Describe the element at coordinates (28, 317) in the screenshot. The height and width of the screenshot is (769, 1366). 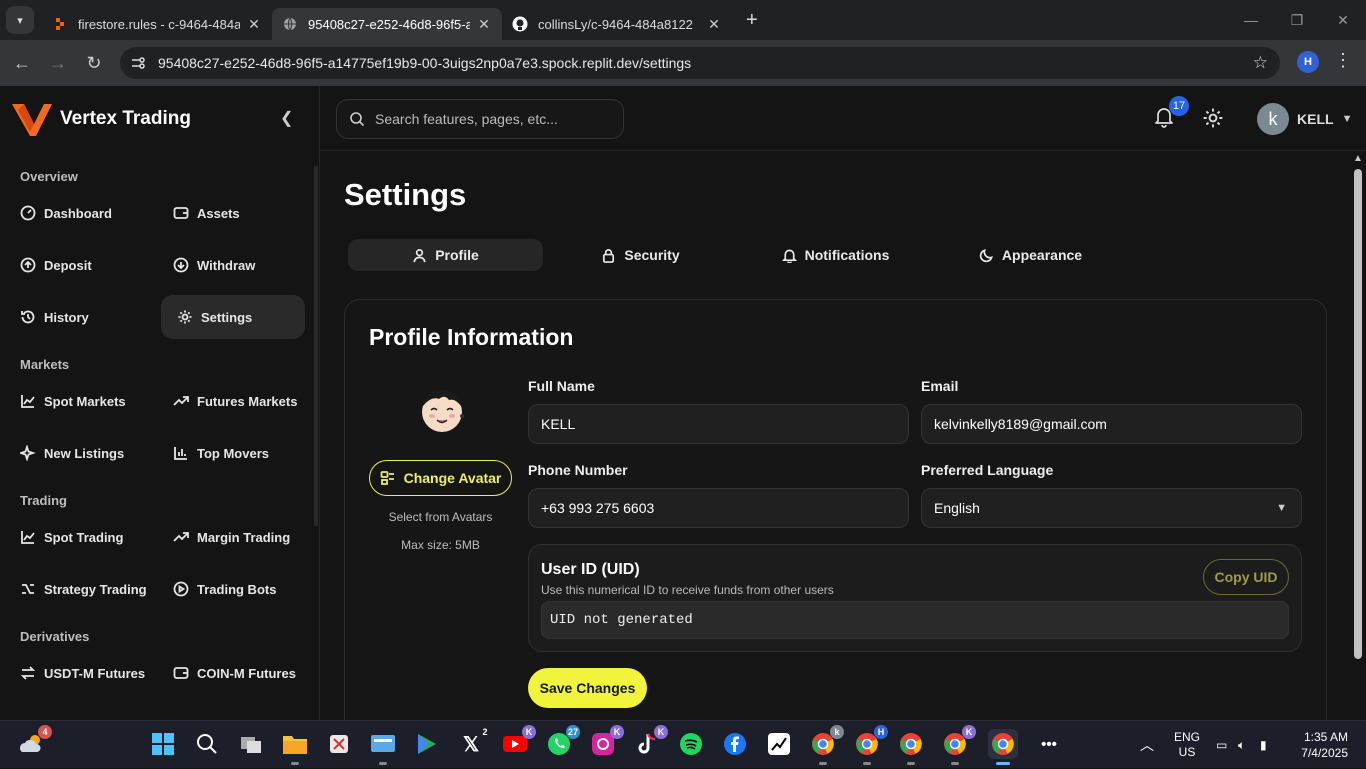
I see `history-icon` at that location.